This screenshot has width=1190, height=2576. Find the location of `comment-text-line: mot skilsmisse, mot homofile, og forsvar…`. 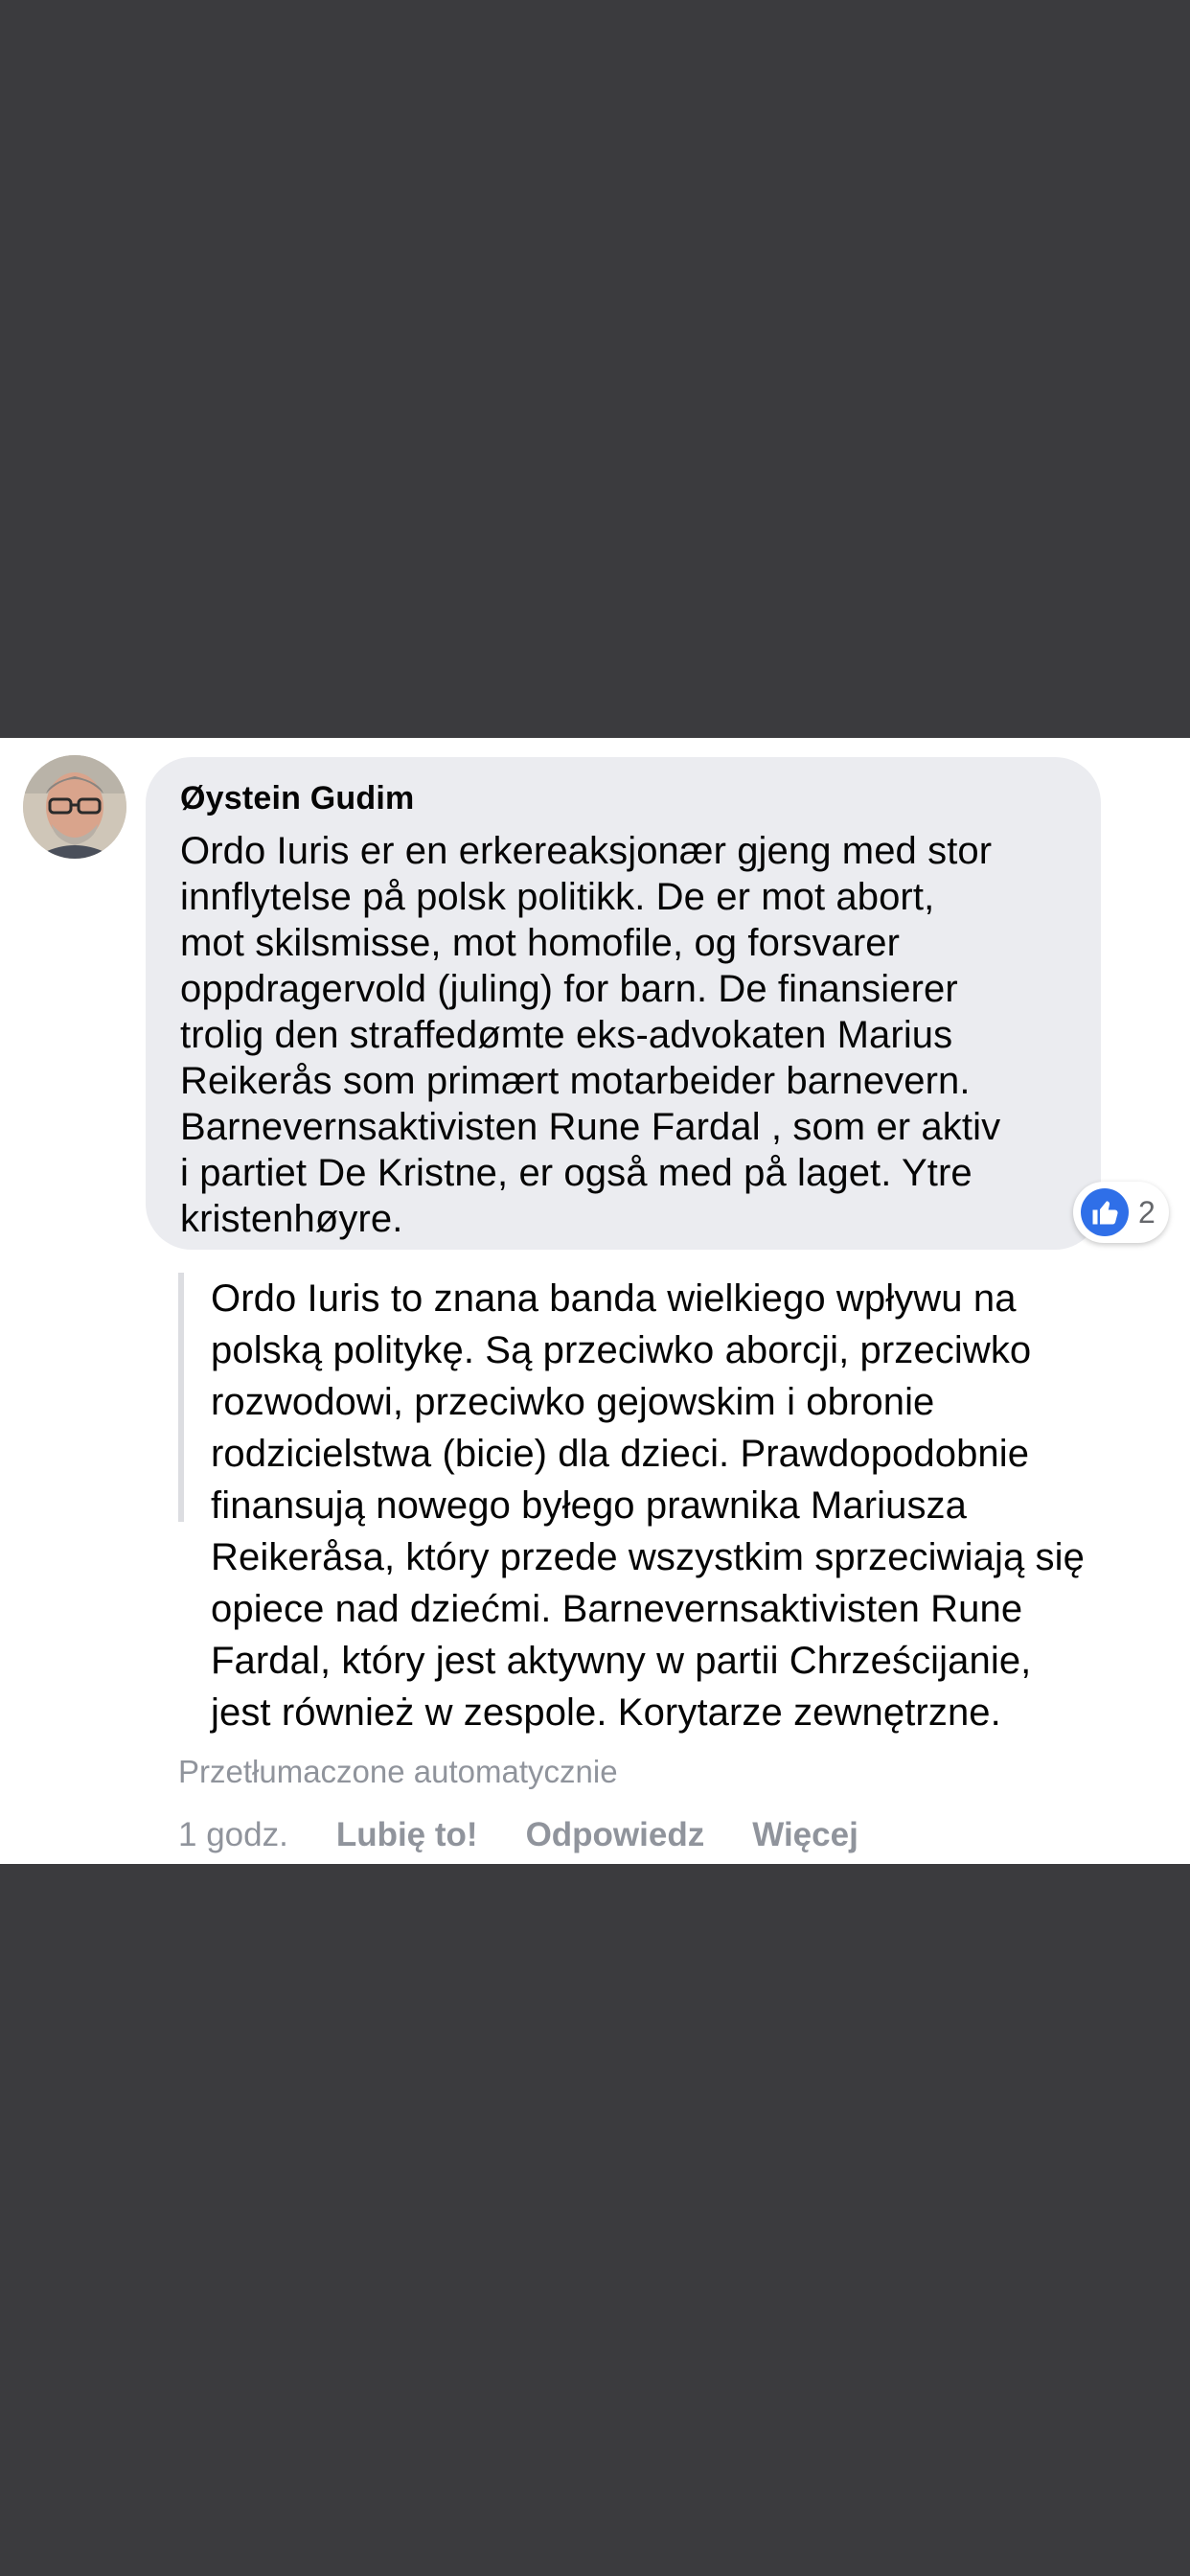

comment-text-line: mot skilsmisse, mot homofile, og forsvar… is located at coordinates (541, 943).